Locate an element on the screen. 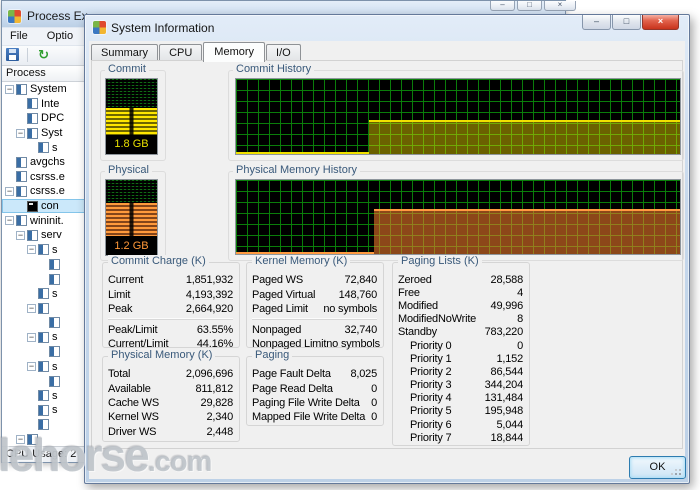 Image resolution: width=700 pixels, height=490 pixels. refresh-icon: ↻ is located at coordinates (44, 54).